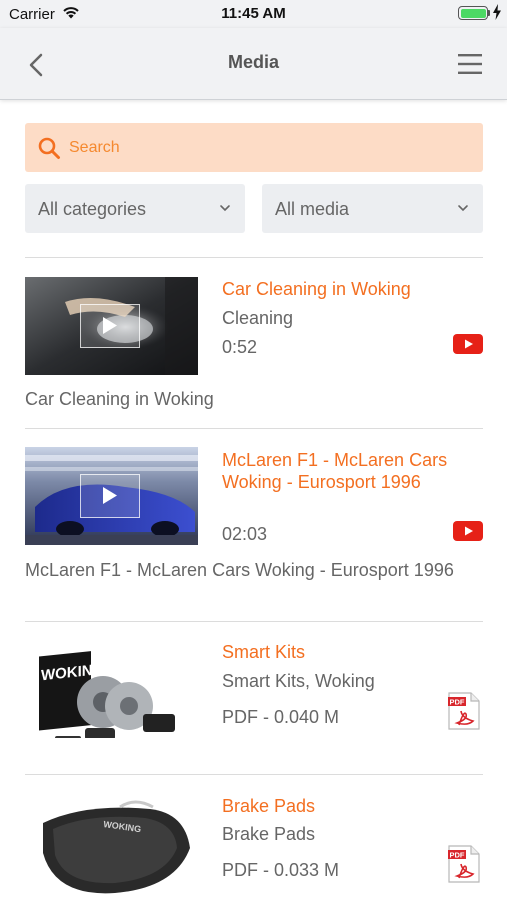 The width and height of the screenshot is (507, 900). I want to click on media-type-dropdown: All media, so click(372, 208).